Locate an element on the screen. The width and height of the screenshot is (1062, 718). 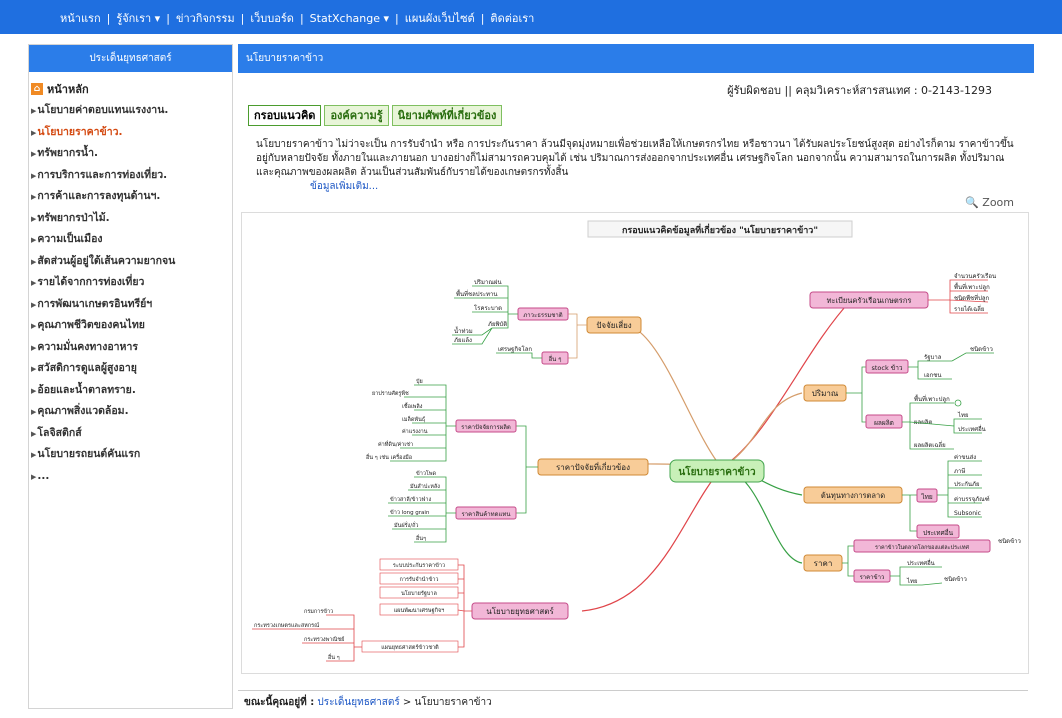
goods-child: ข้าว long grain is located at coordinates (410, 512).